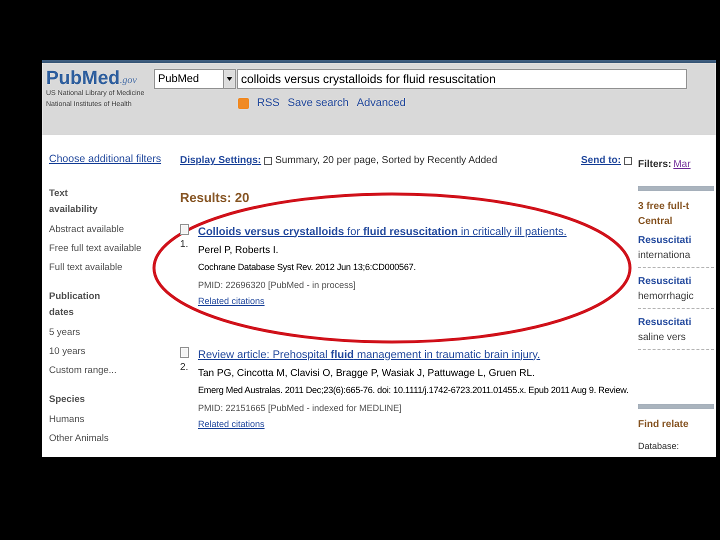  Describe the element at coordinates (128, 81) in the screenshot. I see `logo-suffix: .gov` at that location.